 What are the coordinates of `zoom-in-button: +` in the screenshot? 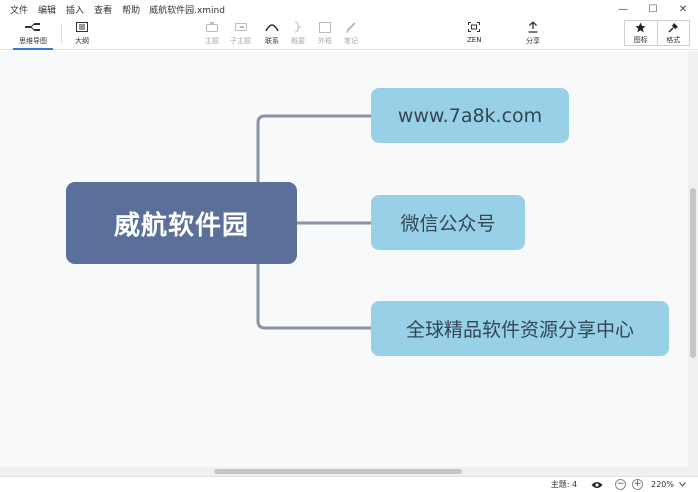 It's located at (638, 484).